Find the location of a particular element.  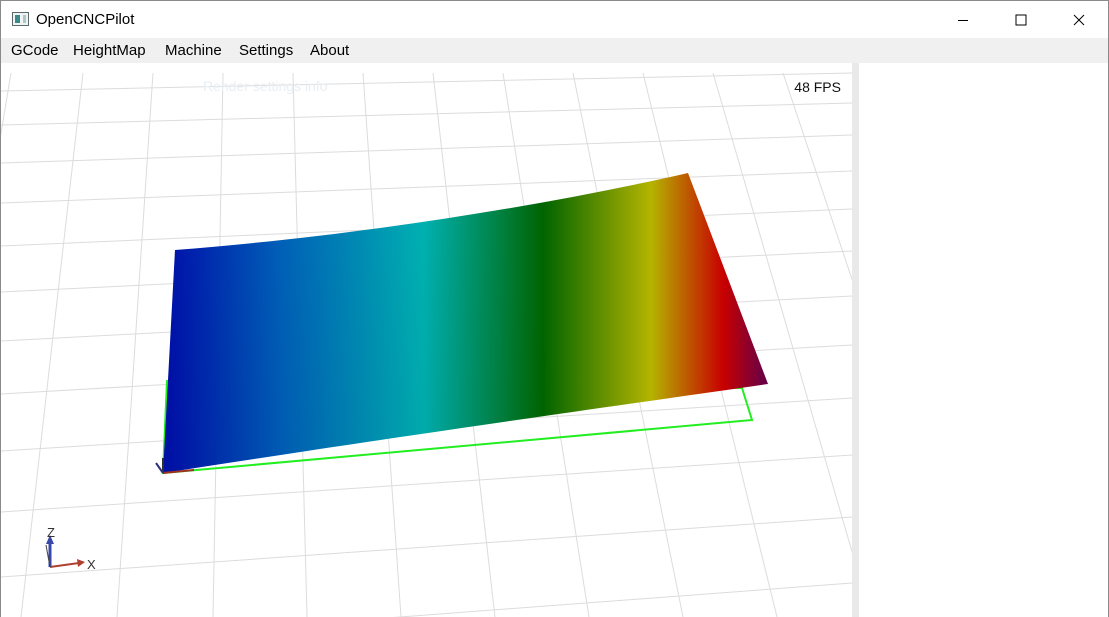

overlay-ghost-text: Render settings info is located at coordinates (265, 86).